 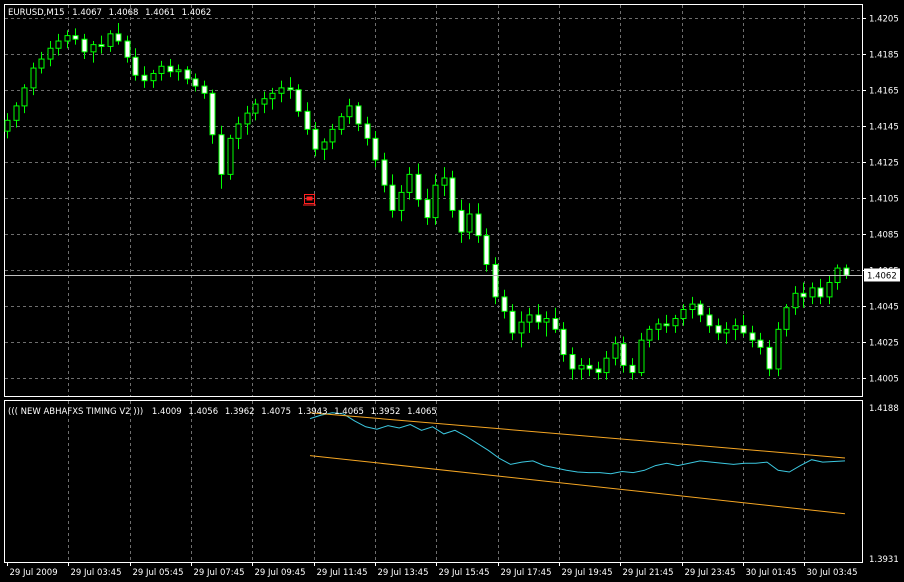 What do you see at coordinates (884, 200) in the screenshot?
I see `price-tick-label: 1.4105` at bounding box center [884, 200].